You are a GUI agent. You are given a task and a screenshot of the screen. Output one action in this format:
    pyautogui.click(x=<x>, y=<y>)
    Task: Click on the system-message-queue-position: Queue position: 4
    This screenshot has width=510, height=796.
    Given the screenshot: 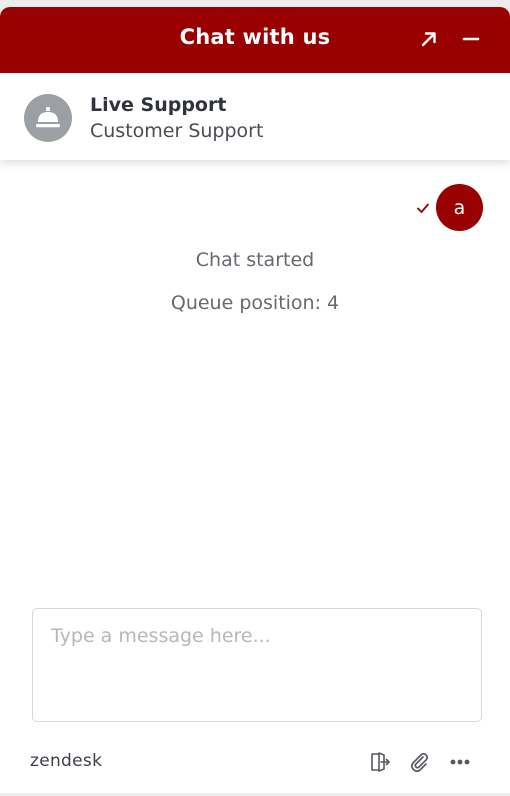 What is the action you would take?
    pyautogui.click(x=255, y=303)
    